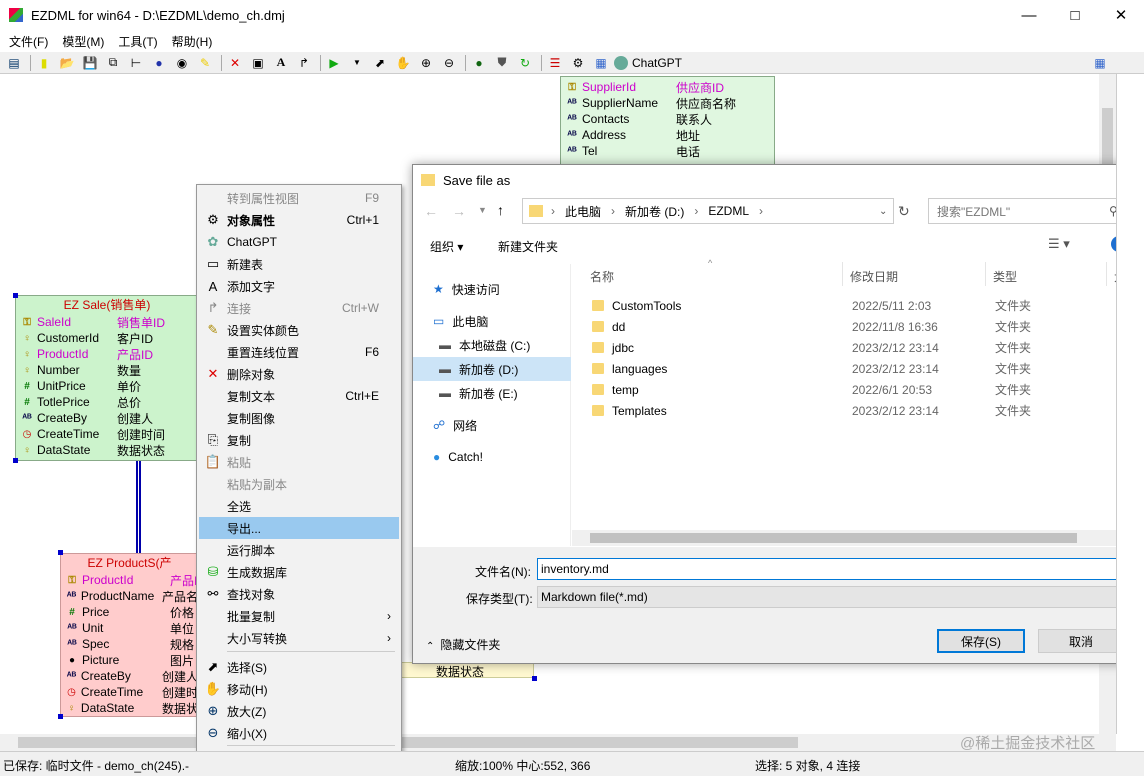  I want to click on menu-file: 文件(F), so click(28, 41).